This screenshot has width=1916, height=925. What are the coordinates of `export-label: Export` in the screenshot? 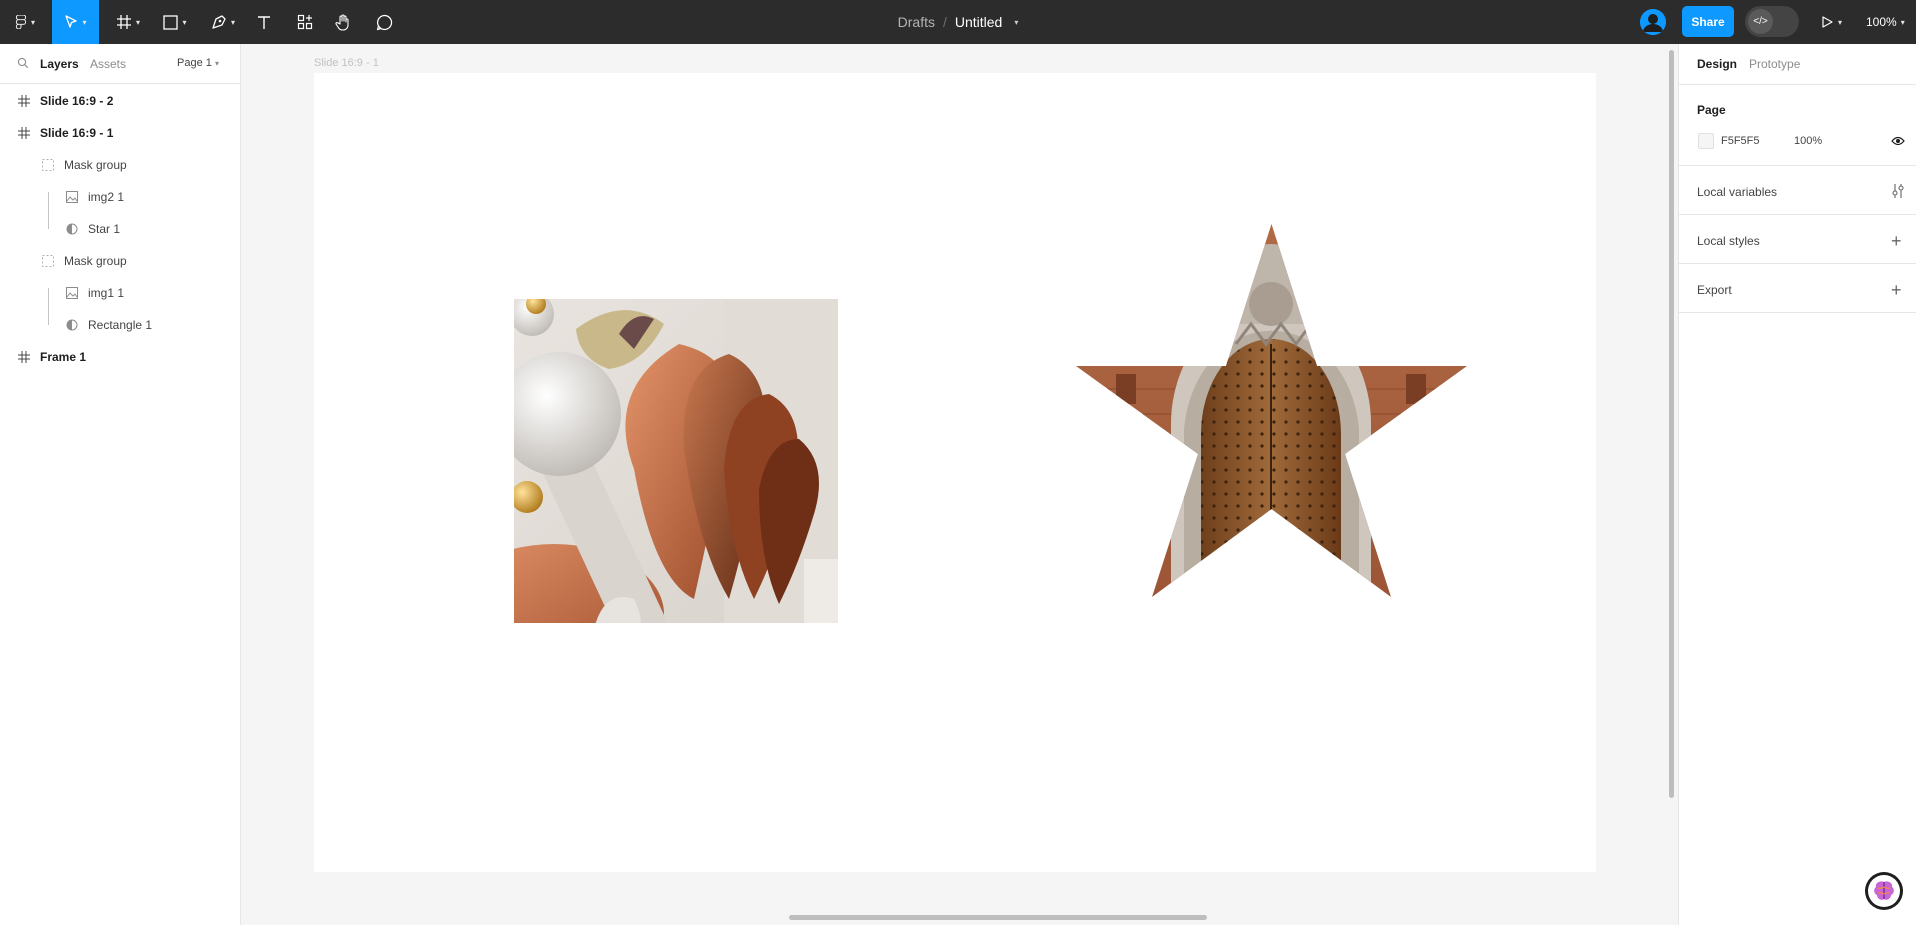 It's located at (1714, 290).